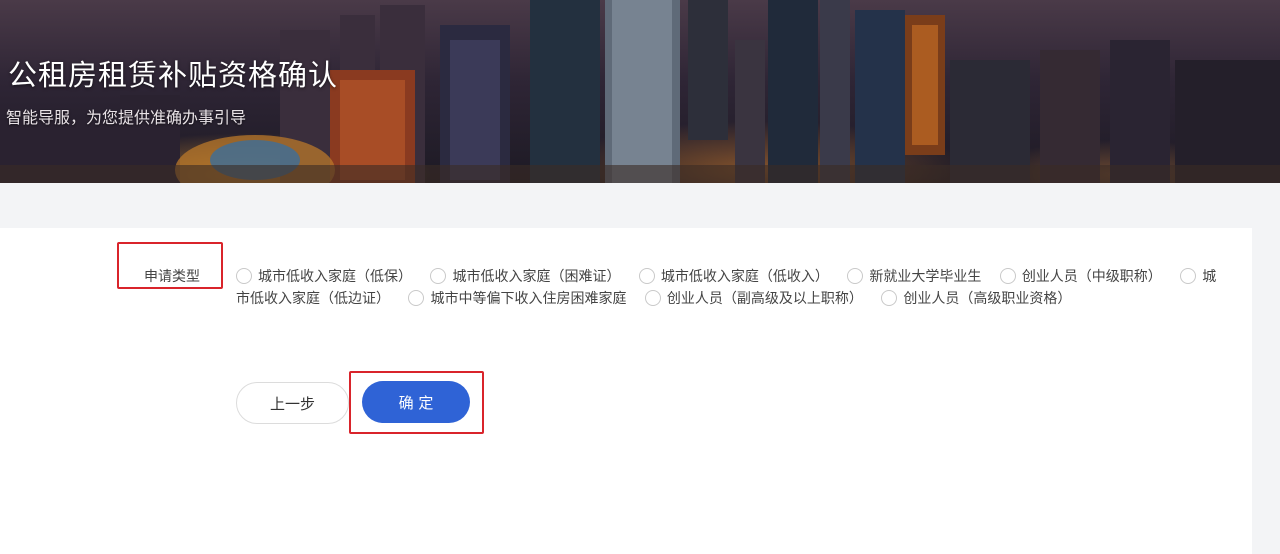 The image size is (1280, 554). Describe the element at coordinates (335, 277) in the screenshot. I see `radio-option-label: 城市低收入家庭（低保）` at that location.